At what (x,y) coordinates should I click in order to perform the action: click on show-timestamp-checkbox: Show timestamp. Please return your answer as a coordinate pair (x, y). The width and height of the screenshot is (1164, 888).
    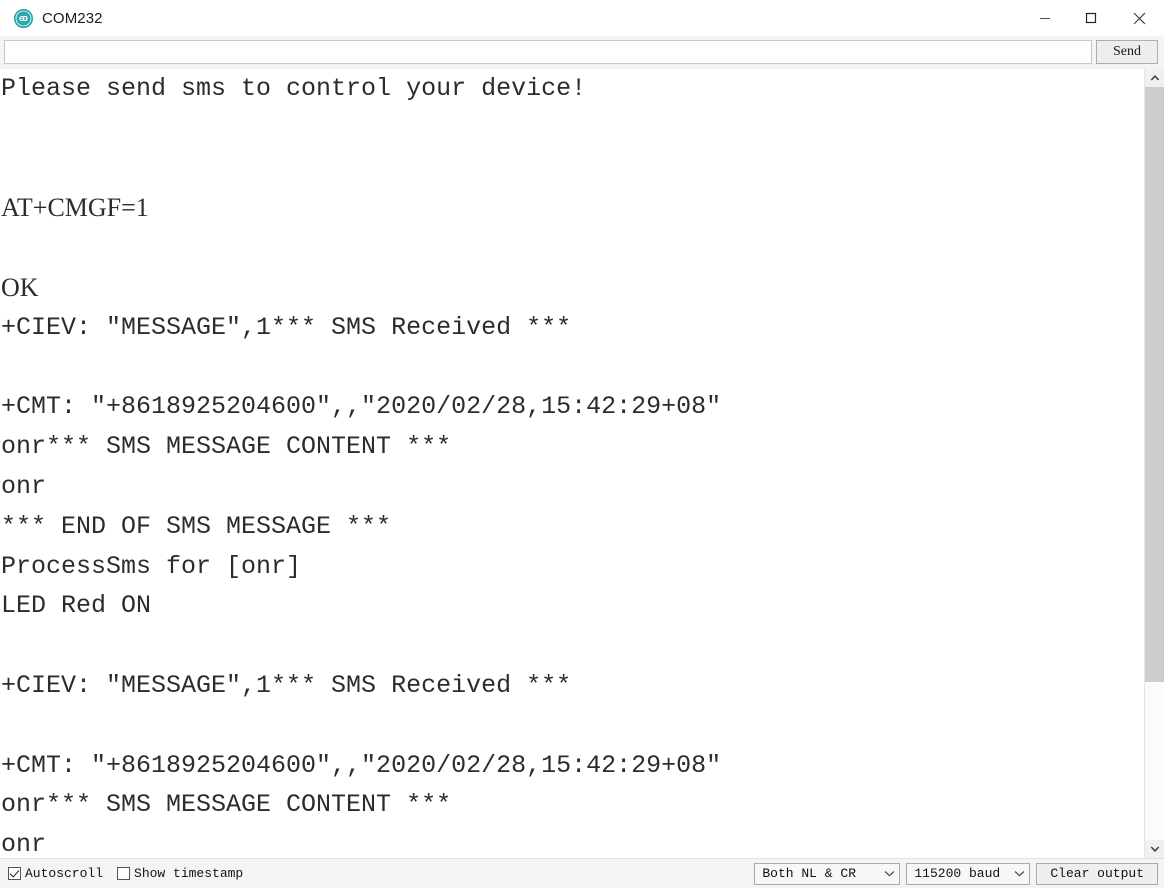
    Looking at the image, I should click on (180, 873).